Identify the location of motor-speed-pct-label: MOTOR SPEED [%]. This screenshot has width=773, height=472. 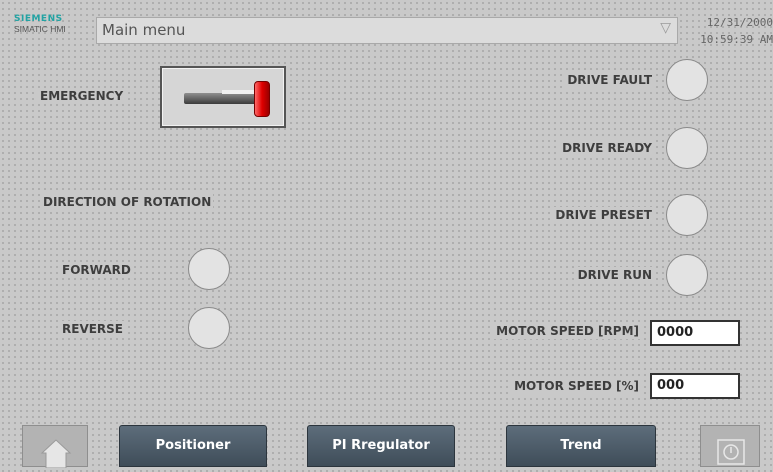
(576, 386).